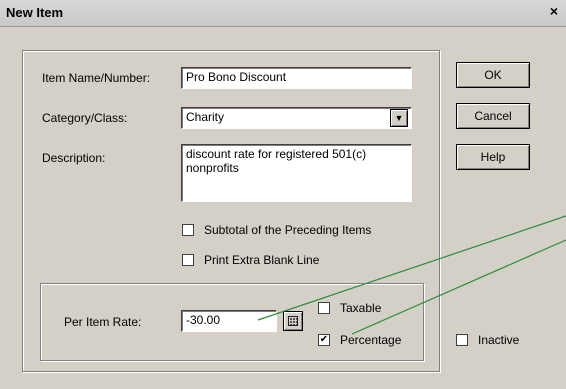 This screenshot has width=566, height=389. What do you see at coordinates (229, 321) in the screenshot?
I see `per-item-rate-input: -30.00` at bounding box center [229, 321].